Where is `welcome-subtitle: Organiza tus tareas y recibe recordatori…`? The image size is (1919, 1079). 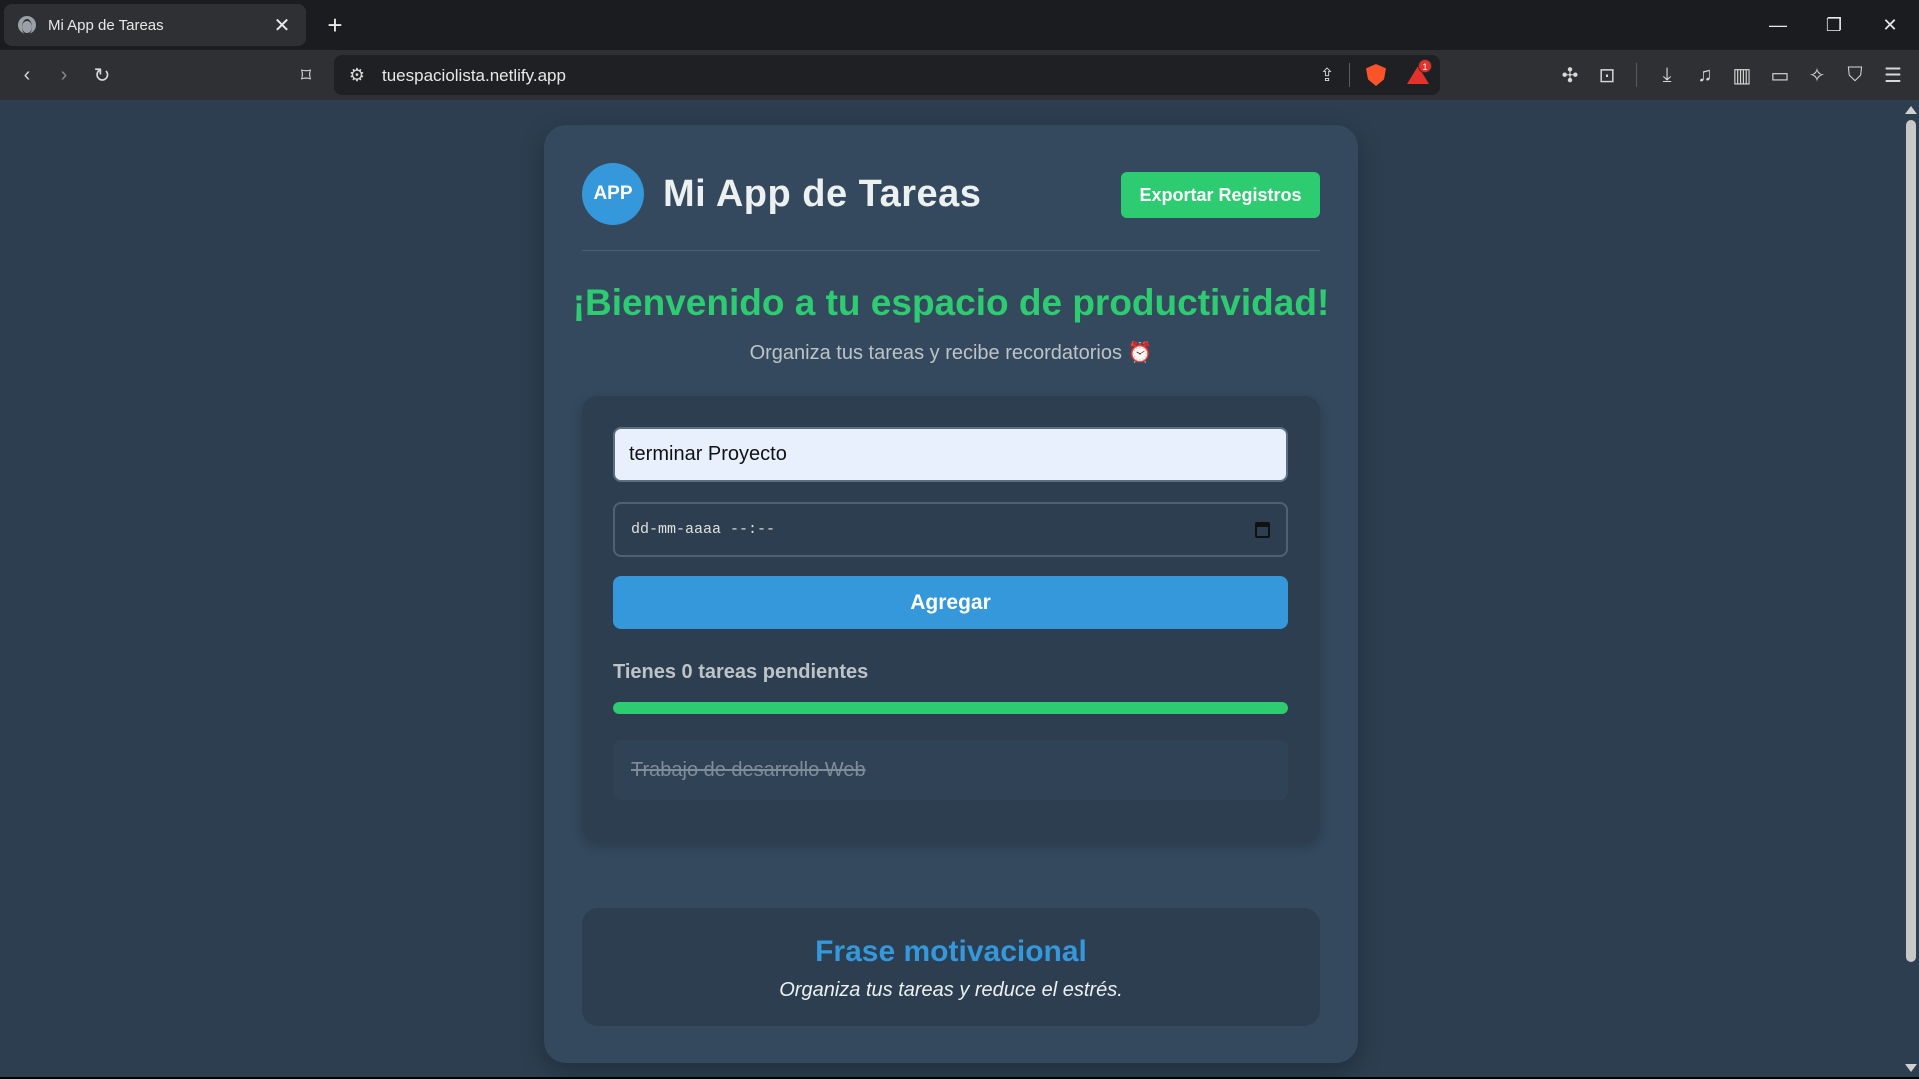
welcome-subtitle: Organiza tus tareas y recibe recordatori… is located at coordinates (951, 353).